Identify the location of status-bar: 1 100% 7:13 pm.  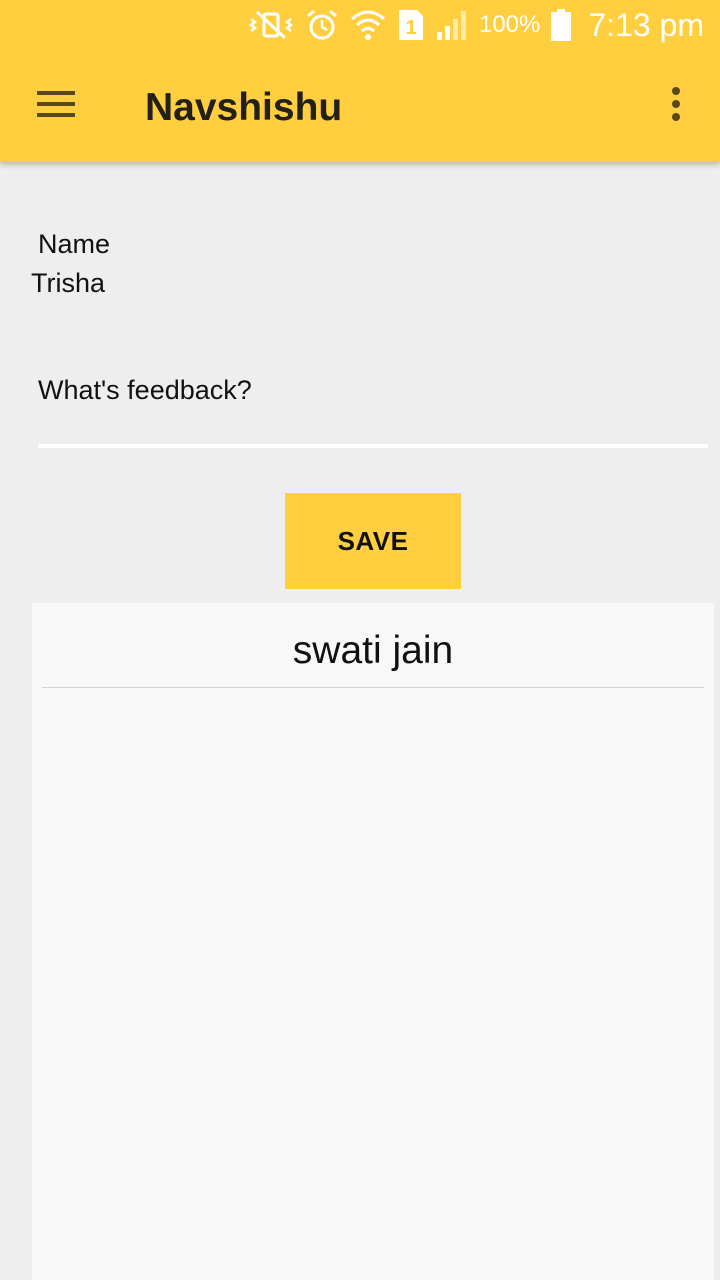
(360, 25).